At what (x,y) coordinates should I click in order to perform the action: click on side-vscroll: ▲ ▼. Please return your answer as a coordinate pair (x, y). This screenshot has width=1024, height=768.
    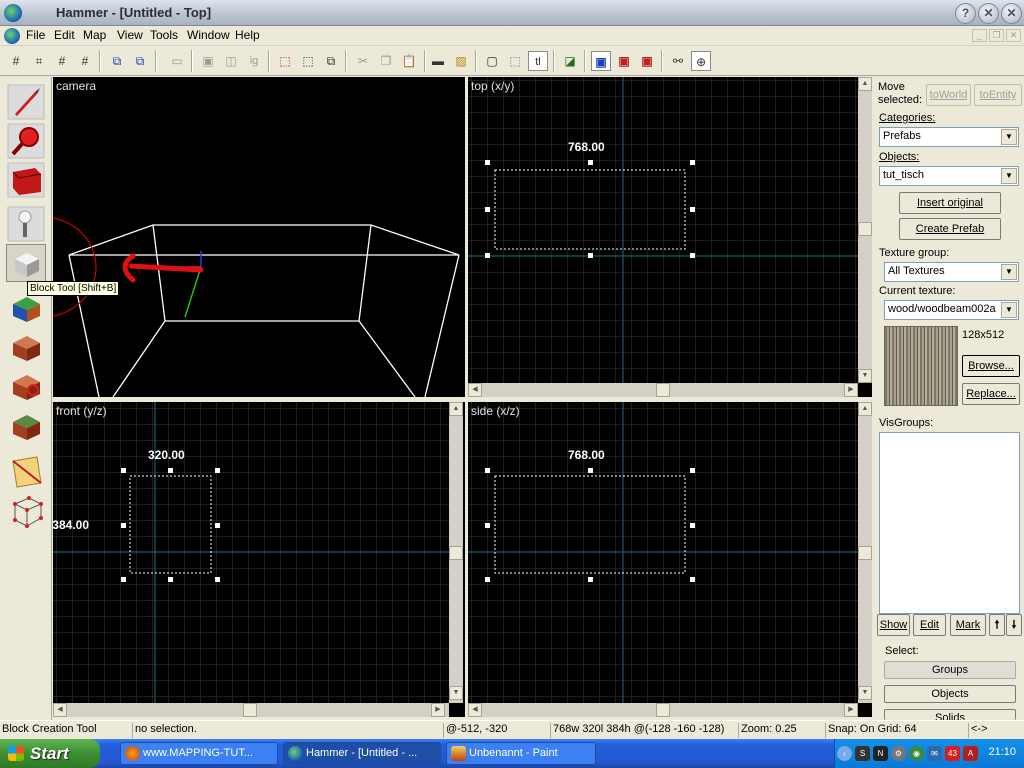
    Looking at the image, I should click on (865, 552).